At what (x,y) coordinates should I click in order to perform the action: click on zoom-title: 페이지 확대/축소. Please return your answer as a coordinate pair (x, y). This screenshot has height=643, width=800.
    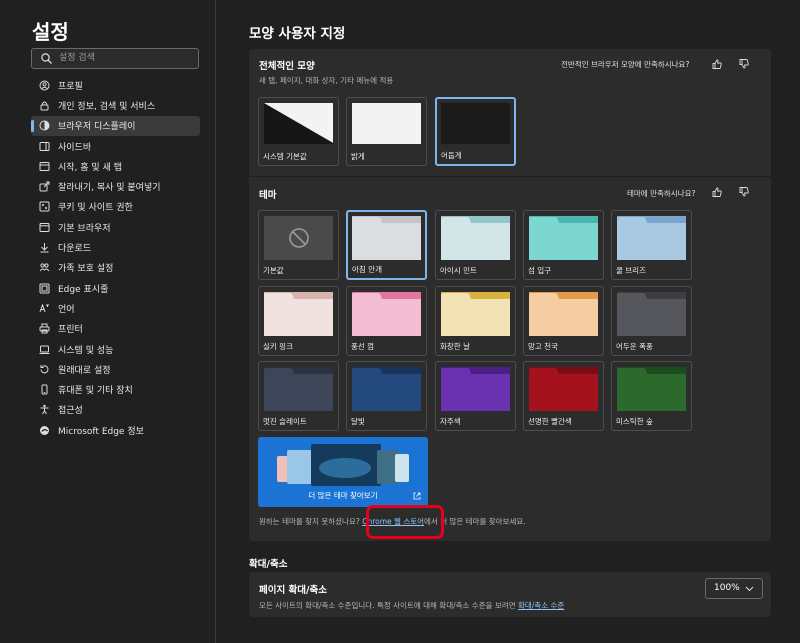
    Looking at the image, I should click on (293, 590).